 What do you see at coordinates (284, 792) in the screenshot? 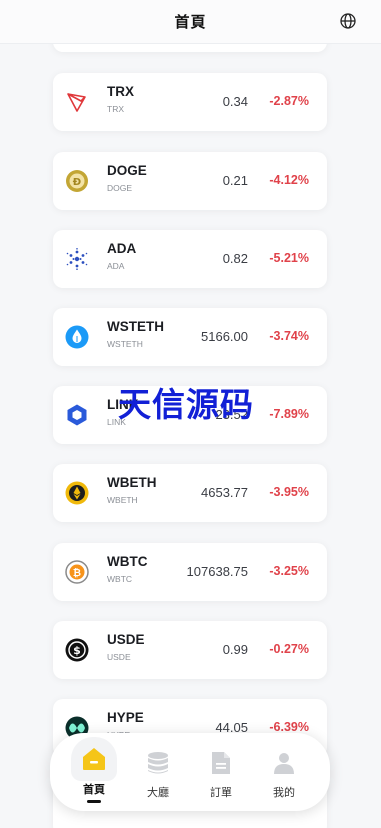
I see `tab-label: 我的` at bounding box center [284, 792].